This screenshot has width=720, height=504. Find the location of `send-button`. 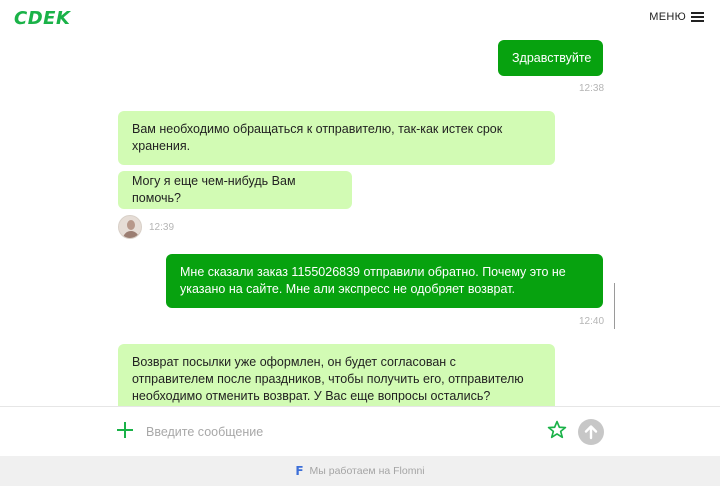

send-button is located at coordinates (591, 432).